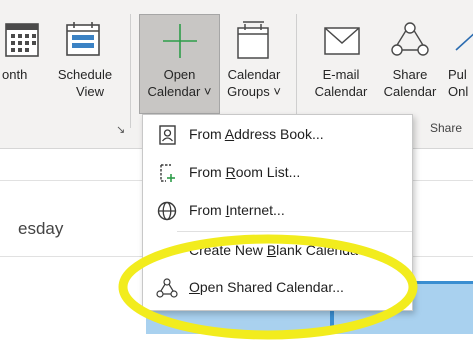  Describe the element at coordinates (179, 74) in the screenshot. I see `open-calendar-label-1: Open` at that location.